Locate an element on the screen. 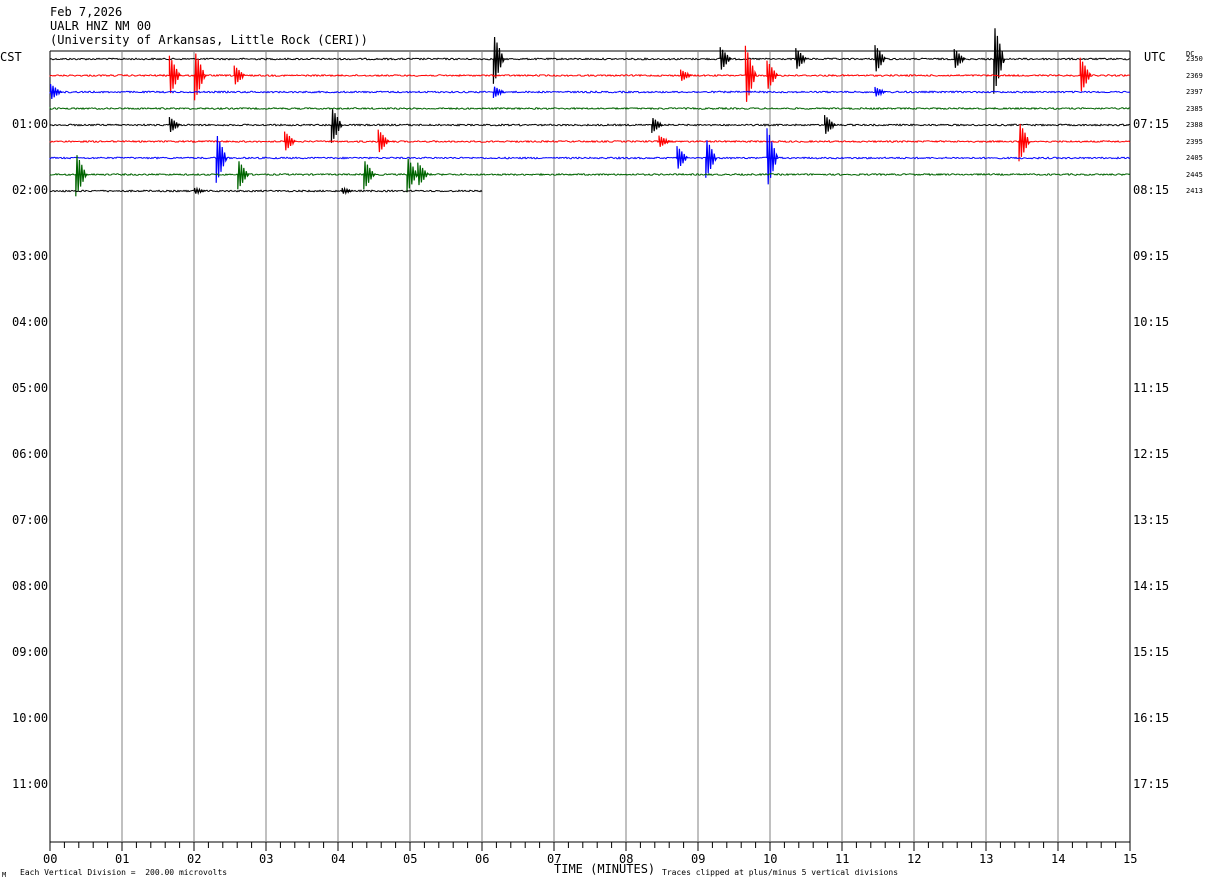 This screenshot has height=886, width=1210. cst-hour-label: 01:00 is located at coordinates (30, 124).